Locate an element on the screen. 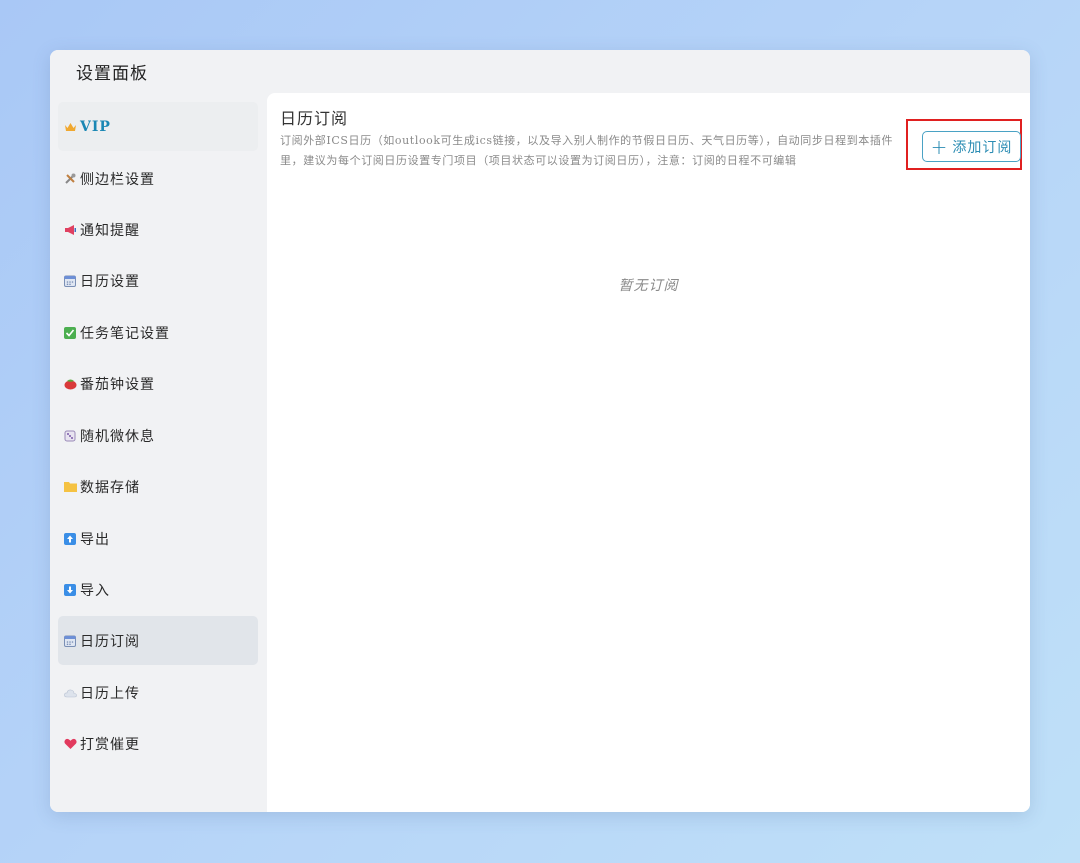 This screenshot has height=863, width=1080. arrow-up-icon is located at coordinates (70, 539).